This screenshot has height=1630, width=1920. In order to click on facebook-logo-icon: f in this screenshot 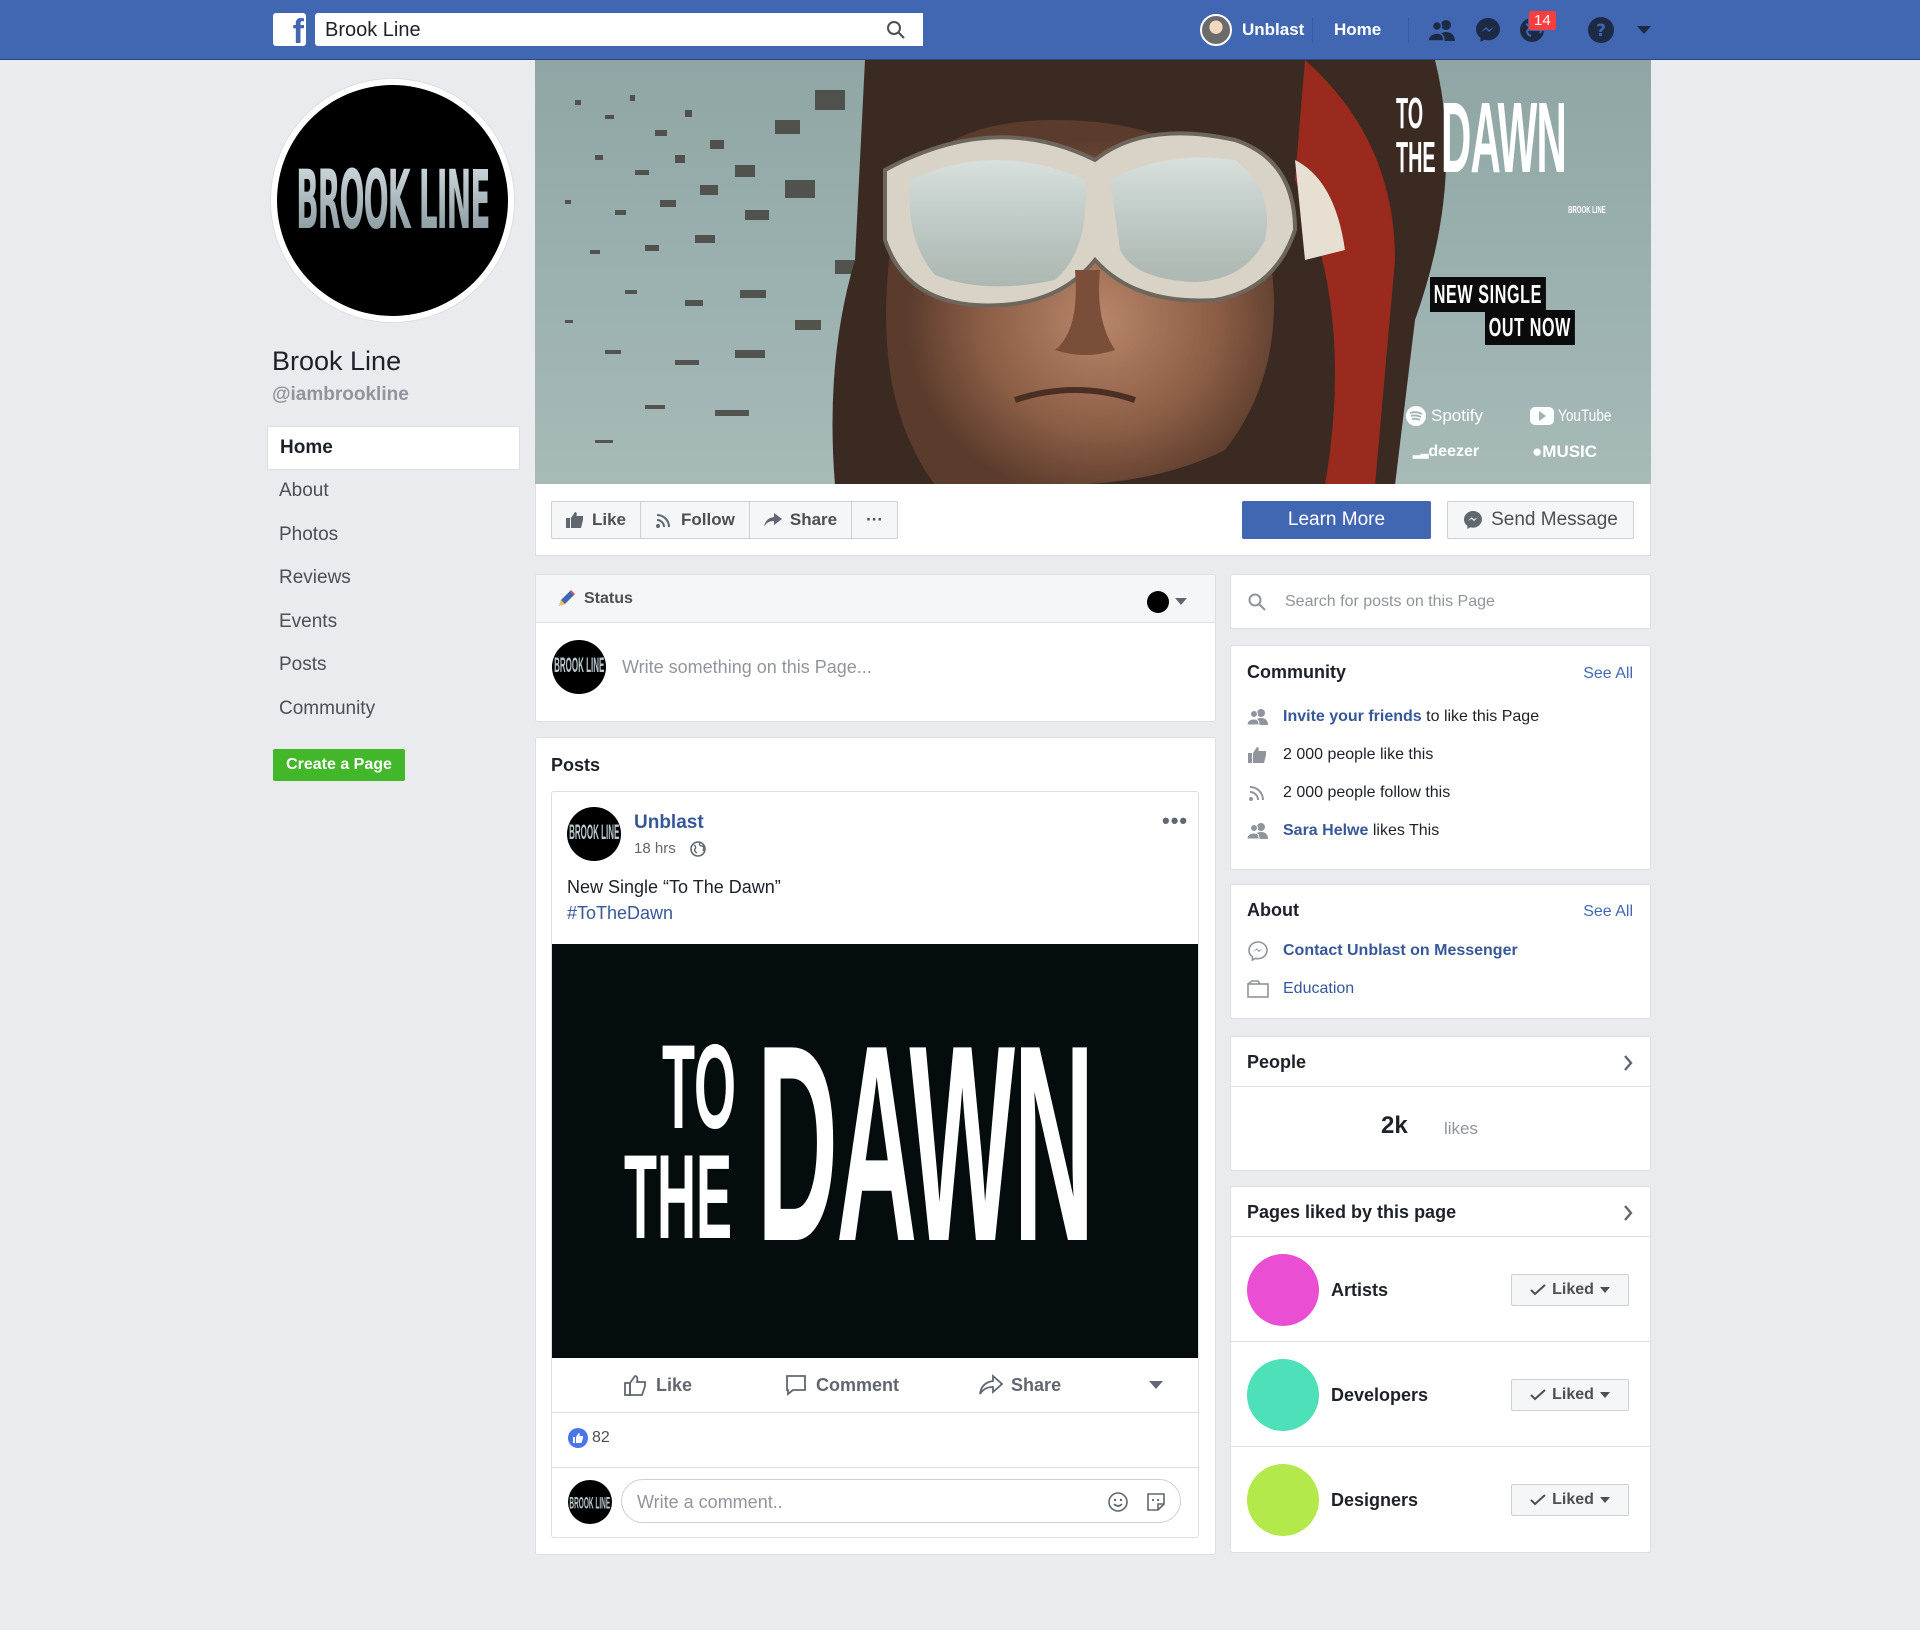, I will do `click(289, 29)`.